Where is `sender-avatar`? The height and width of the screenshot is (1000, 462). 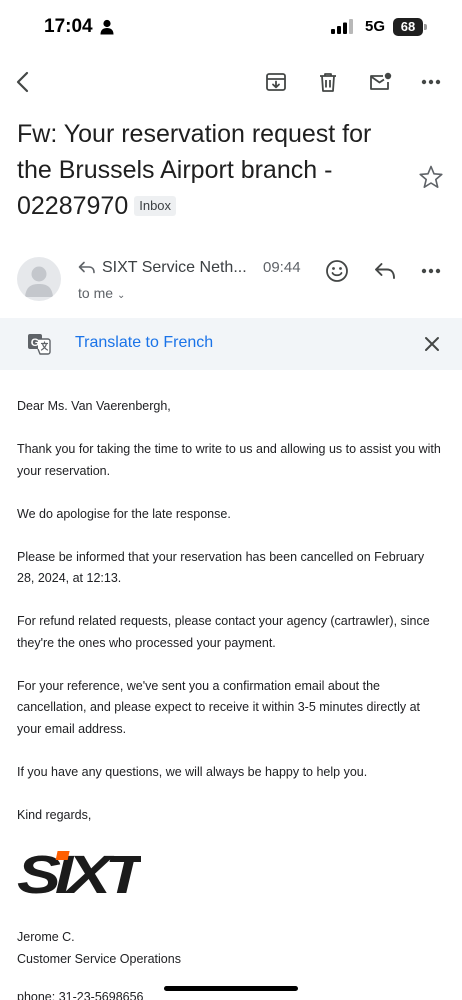
sender-avatar is located at coordinates (39, 279).